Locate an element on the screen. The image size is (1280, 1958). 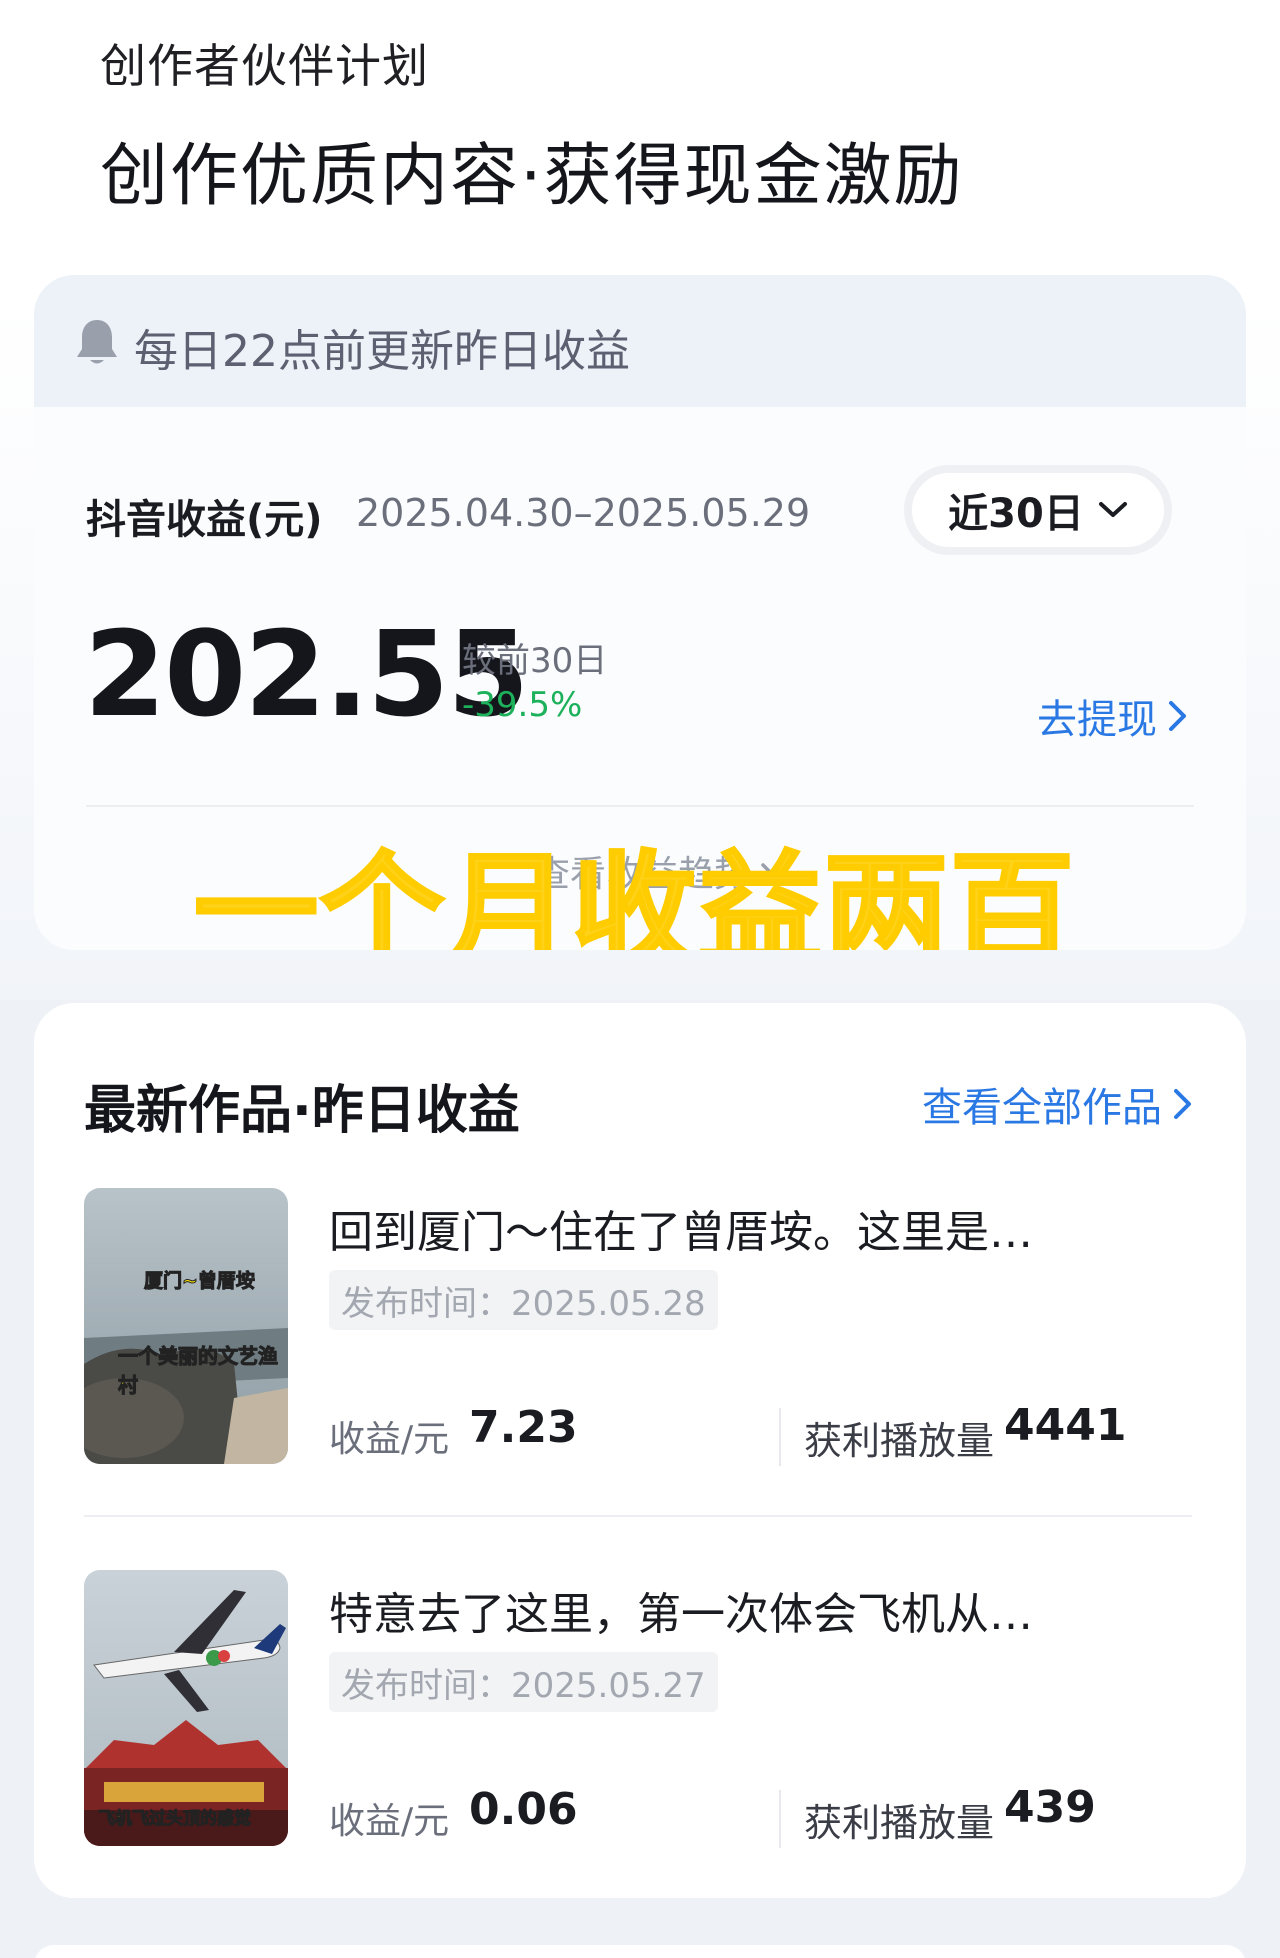
earnings-date-range: 2025.04.30–2025.05.29 is located at coordinates (583, 513).